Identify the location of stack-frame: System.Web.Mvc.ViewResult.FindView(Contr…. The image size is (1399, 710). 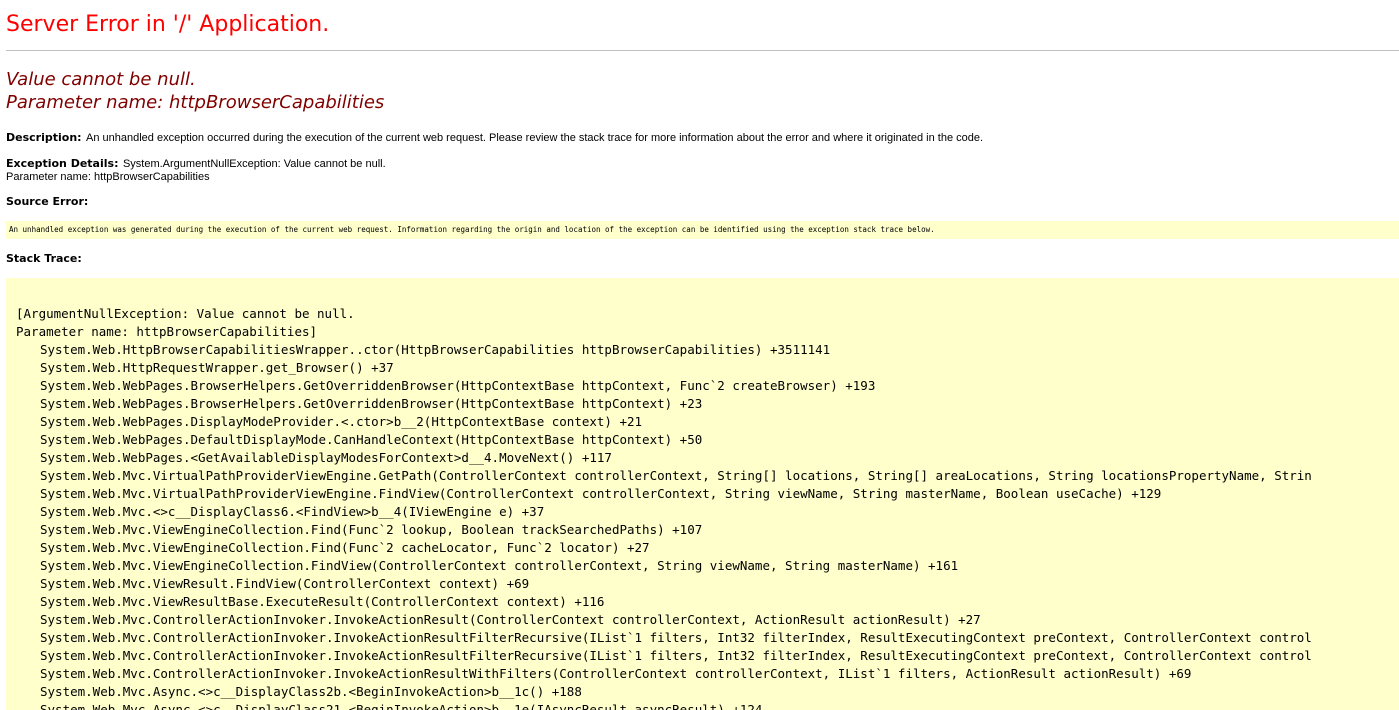
(285, 583).